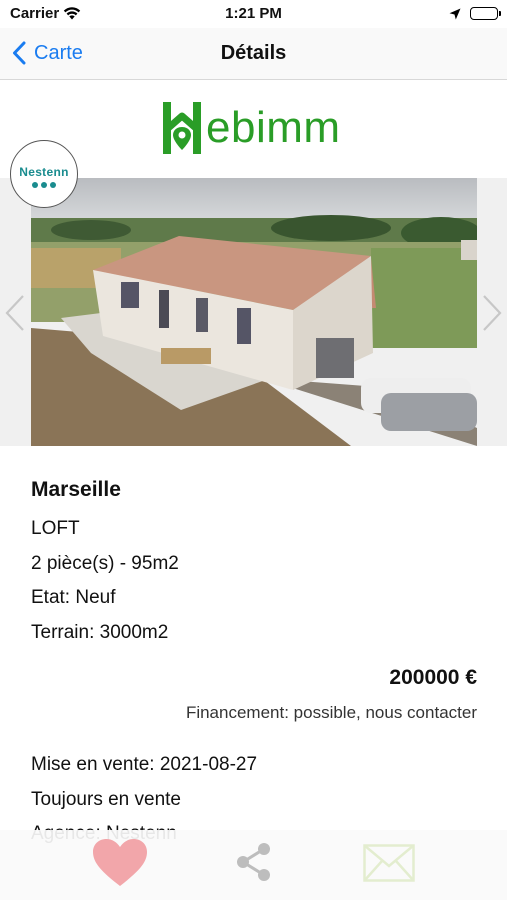 The height and width of the screenshot is (900, 507). Describe the element at coordinates (389, 863) in the screenshot. I see `mail-icon` at that location.